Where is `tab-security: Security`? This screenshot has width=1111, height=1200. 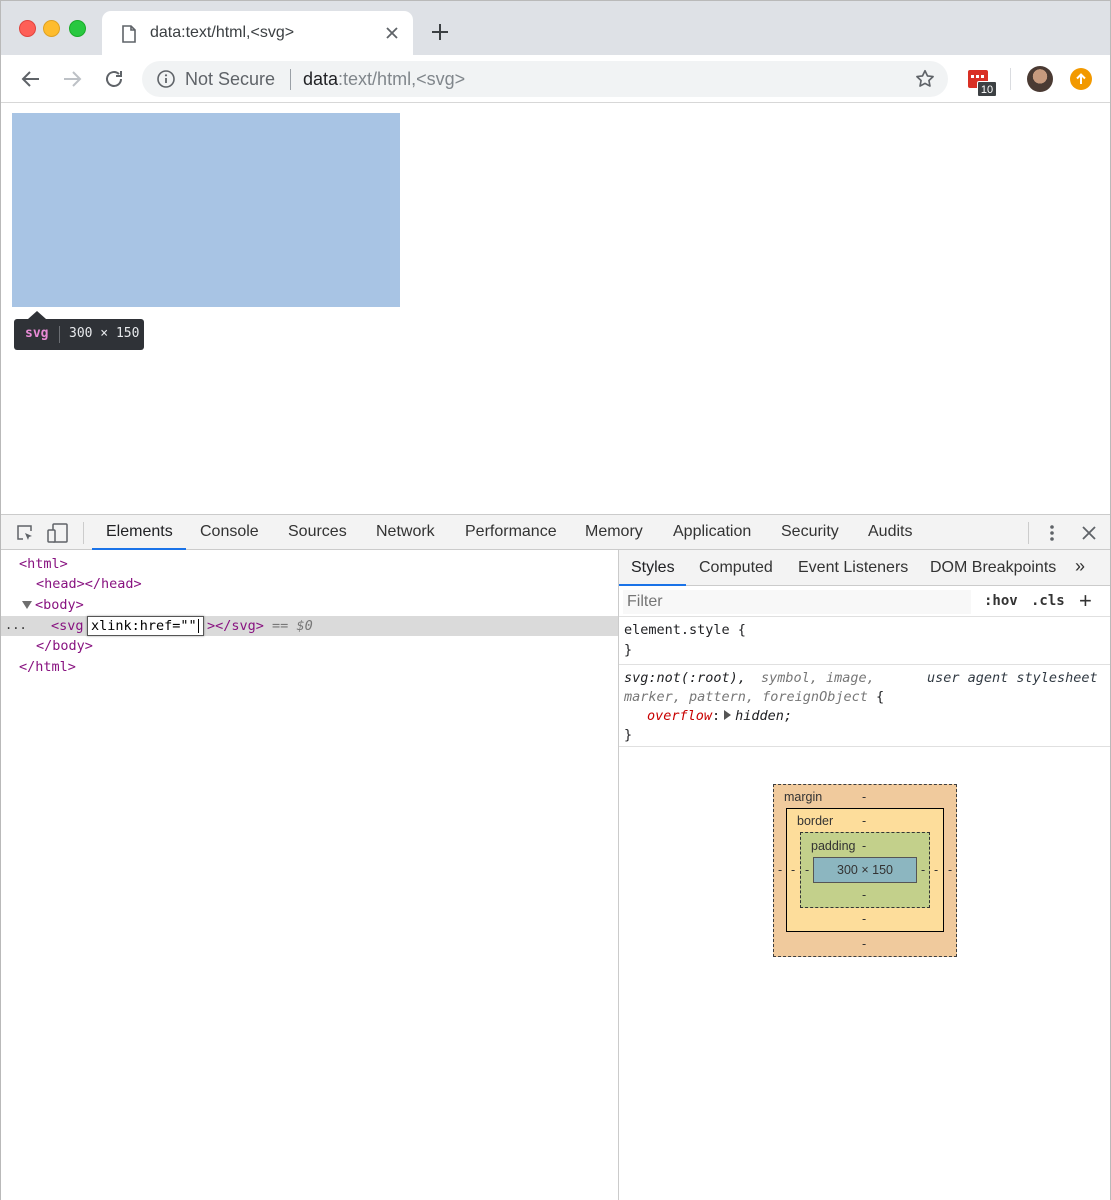 tab-security: Security is located at coordinates (810, 532).